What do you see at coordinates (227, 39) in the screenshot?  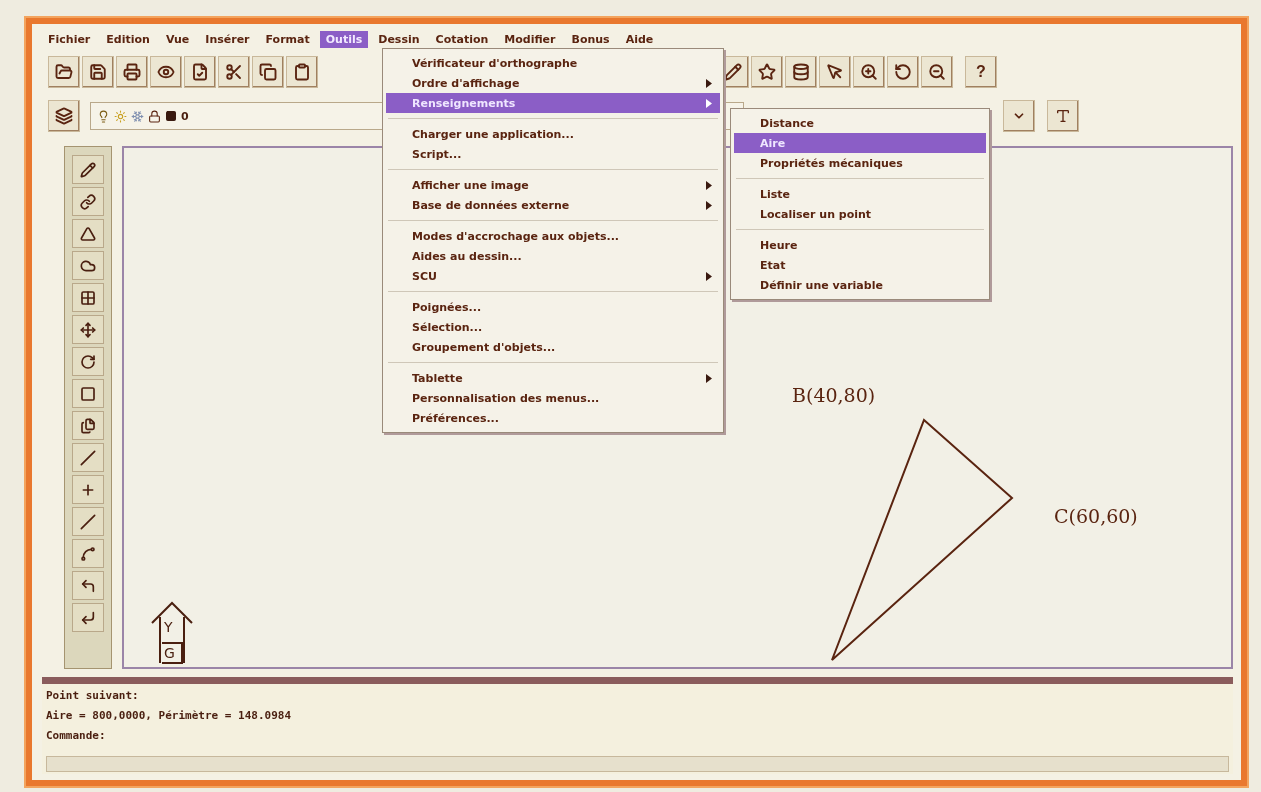 I see `menu-bar-item: Insérer` at bounding box center [227, 39].